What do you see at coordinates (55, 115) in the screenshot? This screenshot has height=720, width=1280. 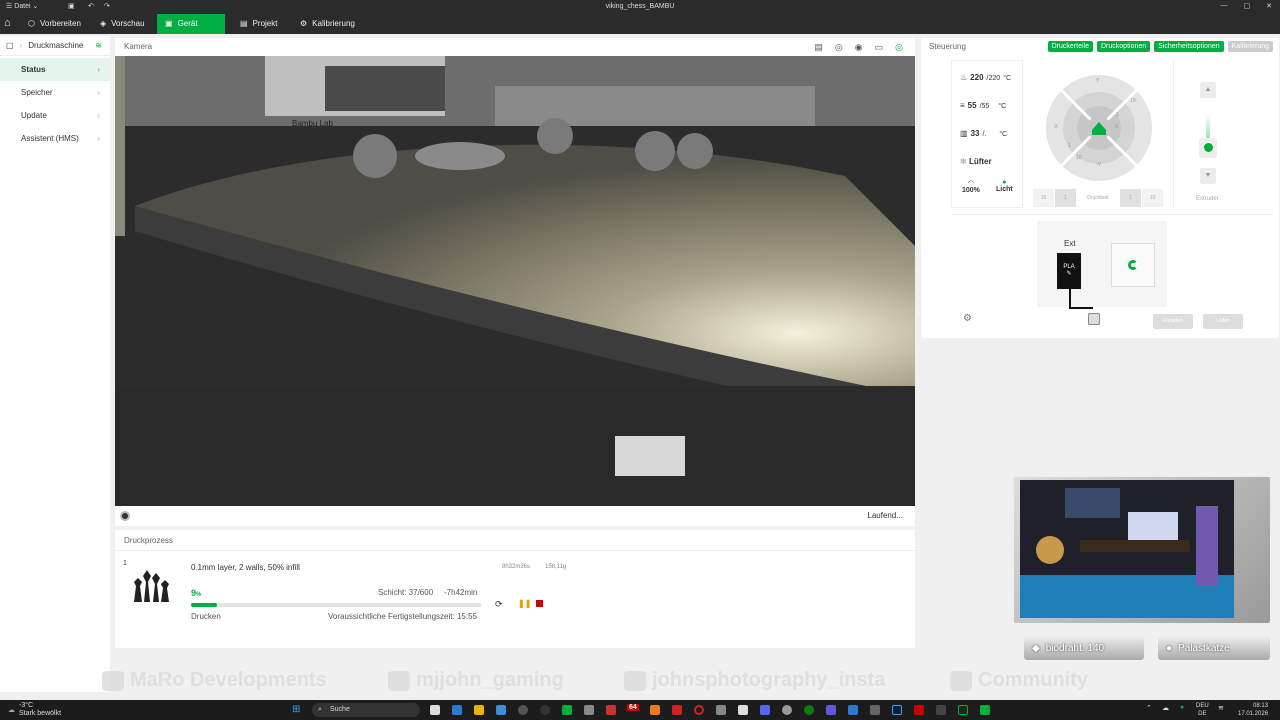 I see `sidebar-item-update: Update ›` at bounding box center [55, 115].